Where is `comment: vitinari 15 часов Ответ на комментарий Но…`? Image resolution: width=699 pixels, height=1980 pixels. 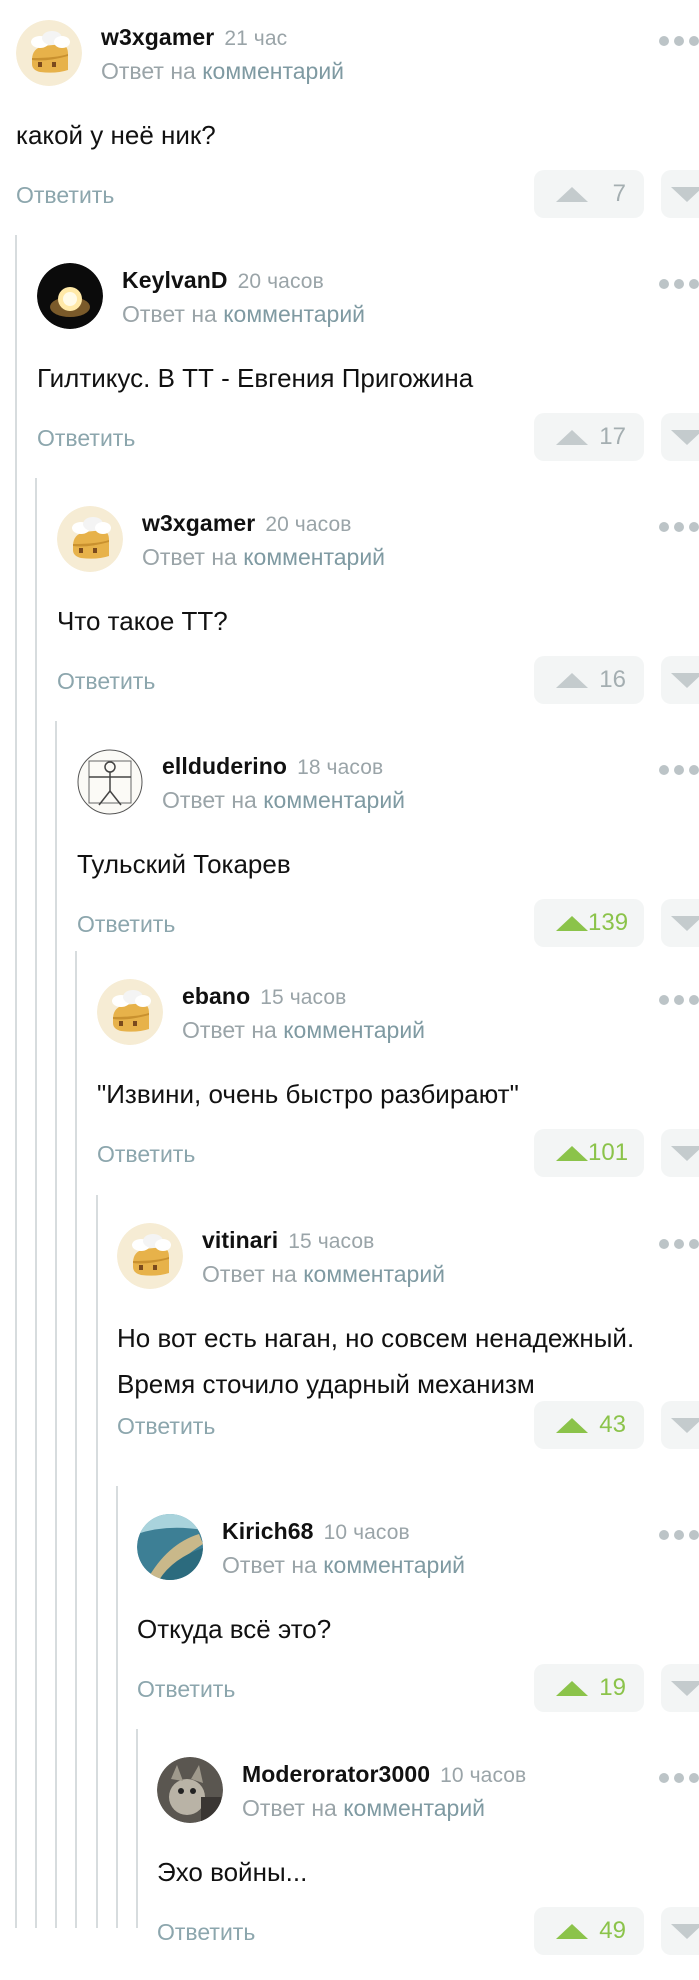 comment: vitinari 15 часов Ответ на комментарий Но… is located at coordinates (349, 1326).